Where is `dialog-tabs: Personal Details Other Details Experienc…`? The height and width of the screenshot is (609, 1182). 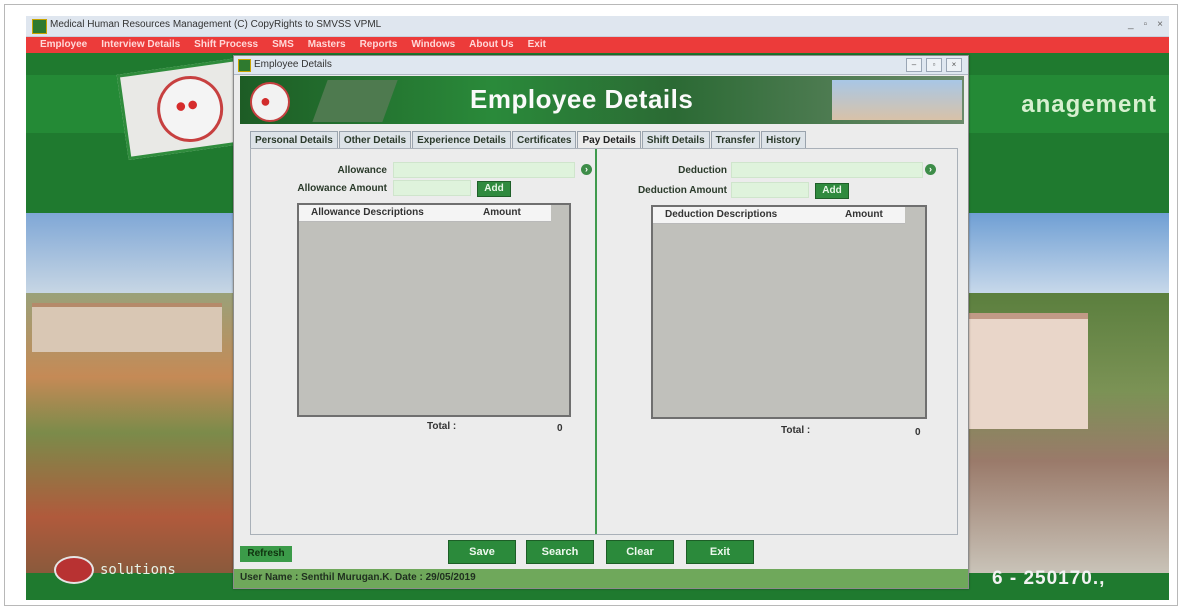 dialog-tabs: Personal Details Other Details Experienc… is located at coordinates (528, 140).